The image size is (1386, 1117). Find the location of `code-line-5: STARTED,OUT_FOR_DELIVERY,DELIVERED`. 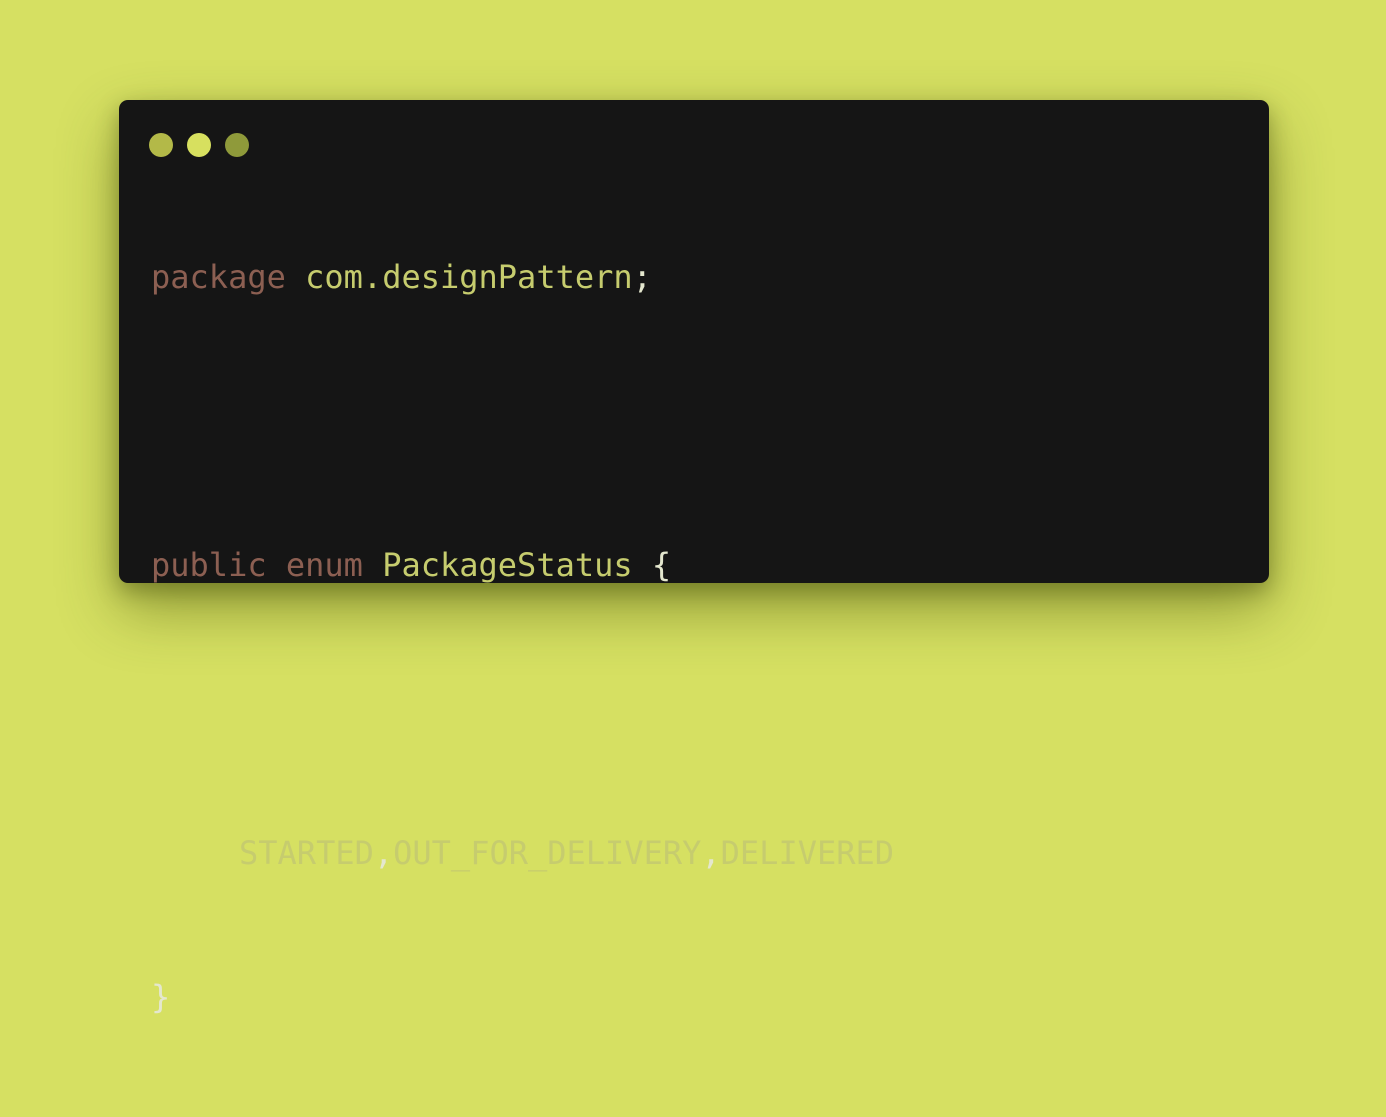

code-line-5: STARTED,OUT_FOR_DELIVERY,DELIVERED is located at coordinates (522, 853).